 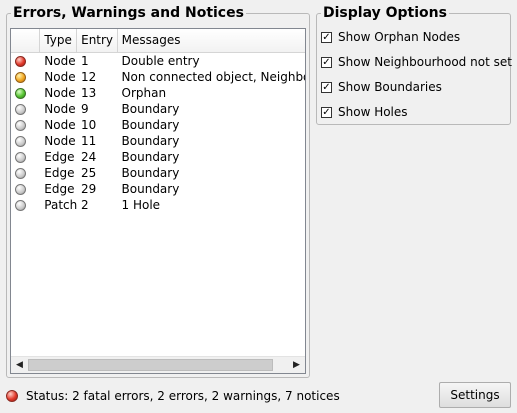 I want to click on table-row: Edge 25 Boundary, so click(x=158, y=173).